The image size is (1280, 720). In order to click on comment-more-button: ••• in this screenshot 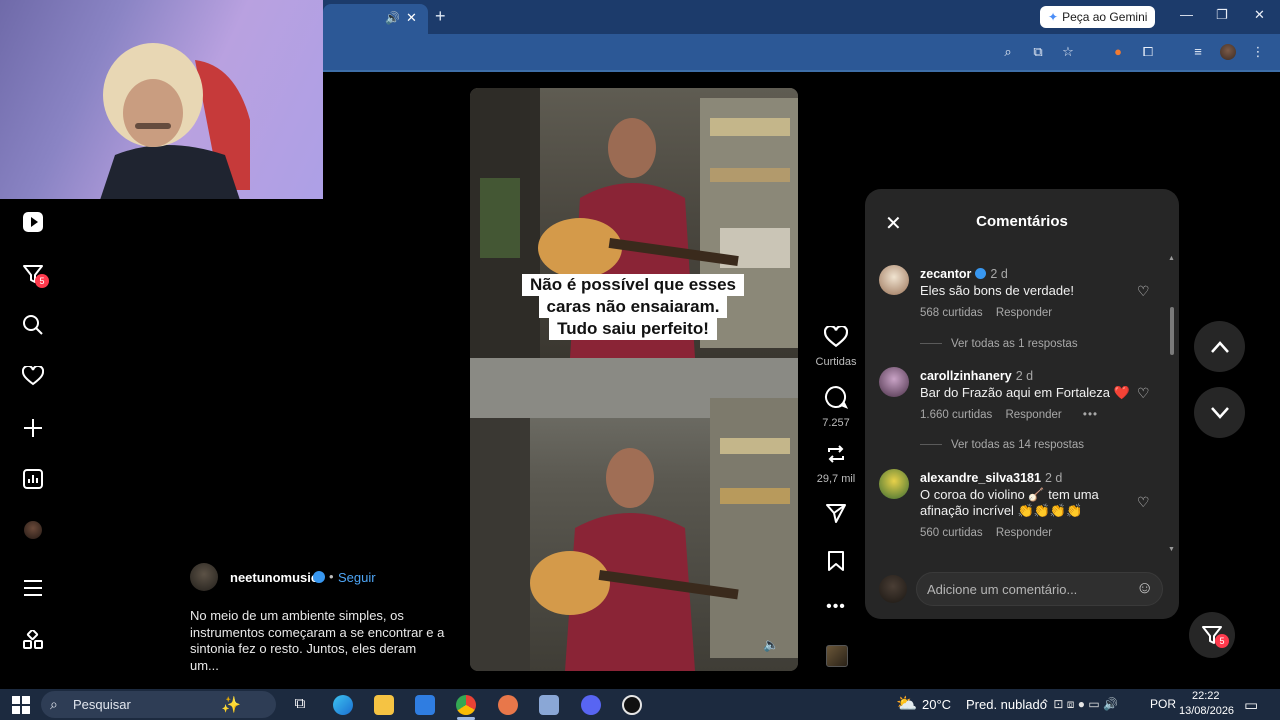, I will do `click(1090, 415)`.